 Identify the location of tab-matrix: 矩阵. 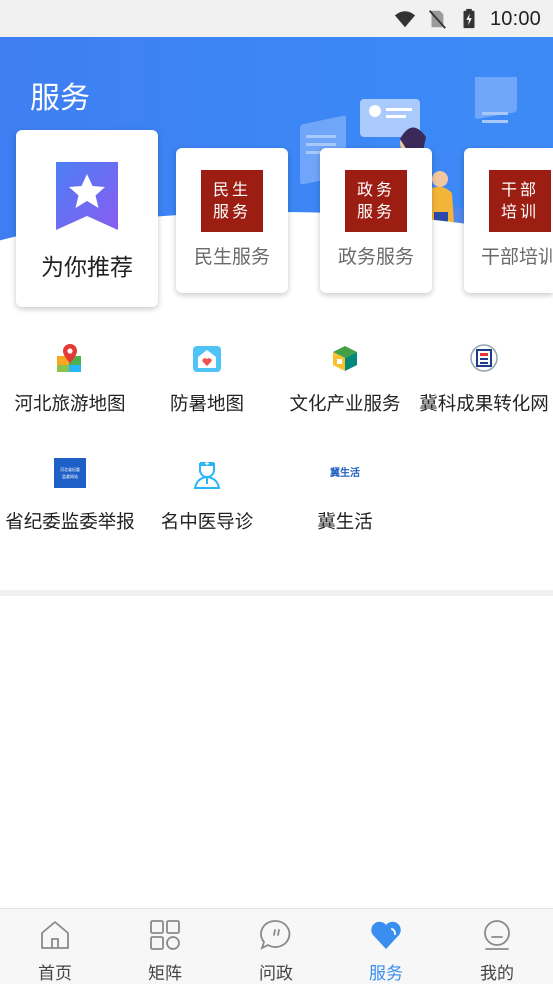
(165, 946).